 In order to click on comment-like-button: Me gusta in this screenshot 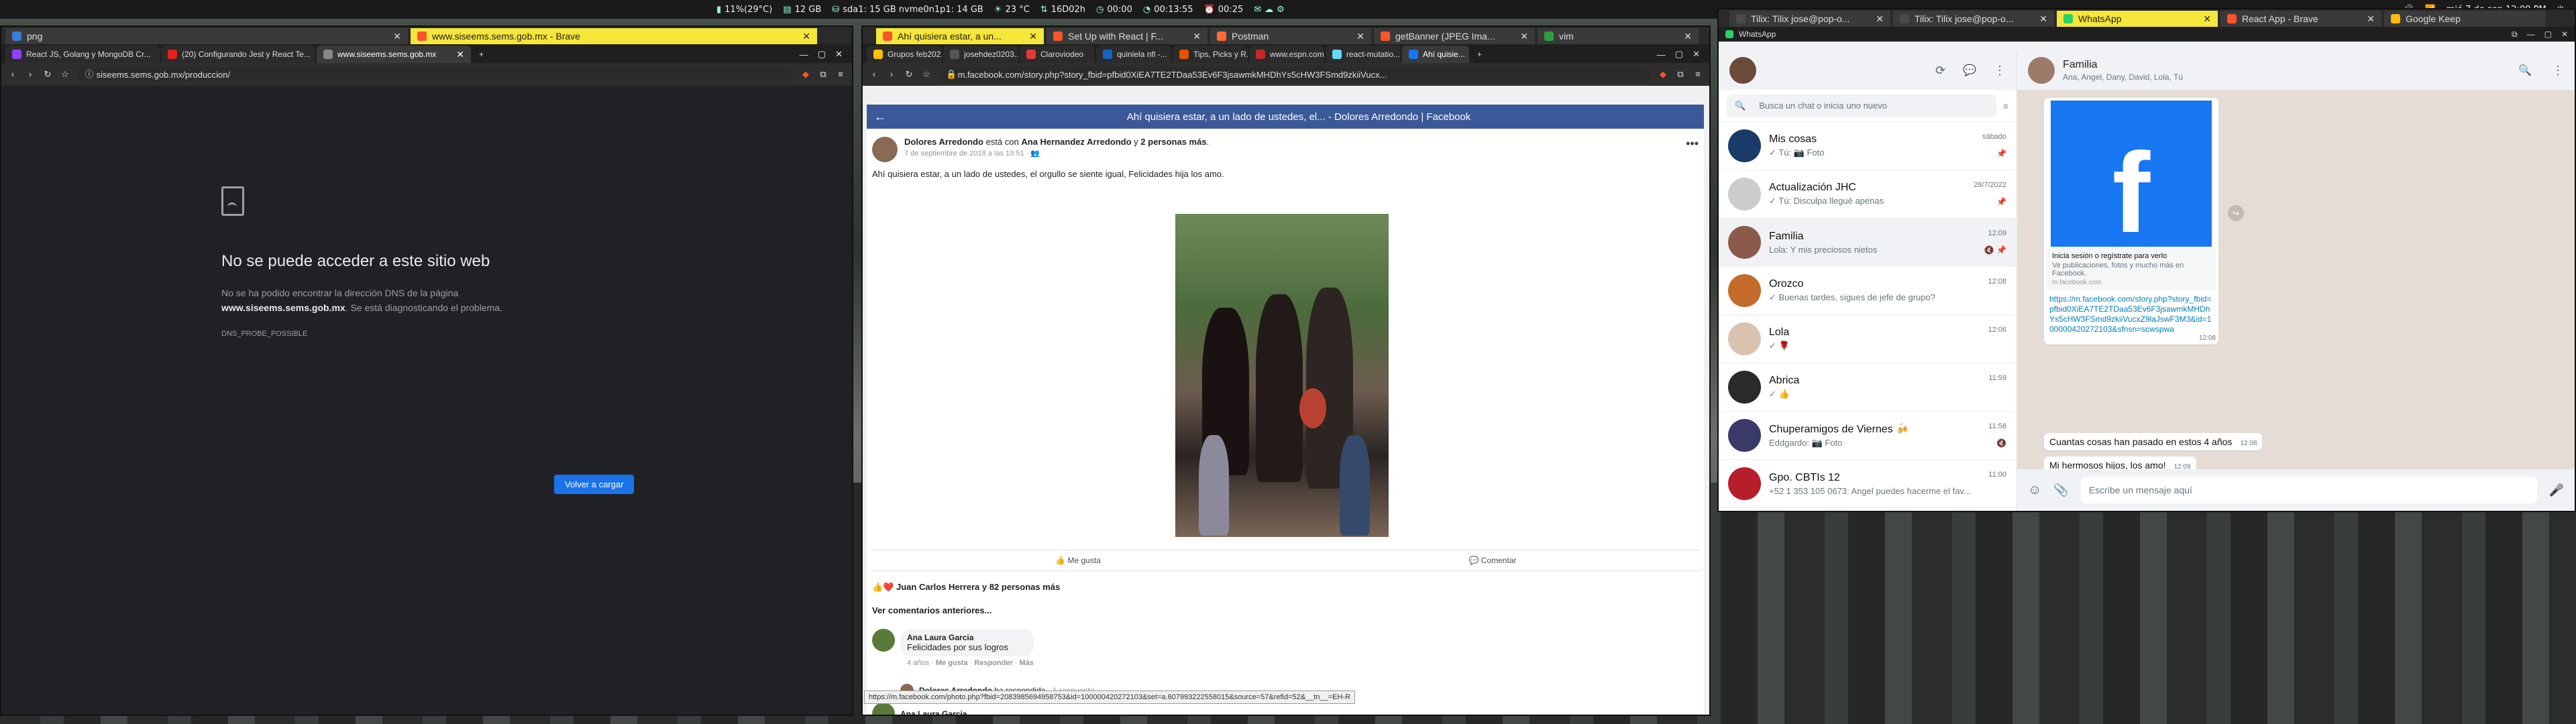, I will do `click(952, 663)`.